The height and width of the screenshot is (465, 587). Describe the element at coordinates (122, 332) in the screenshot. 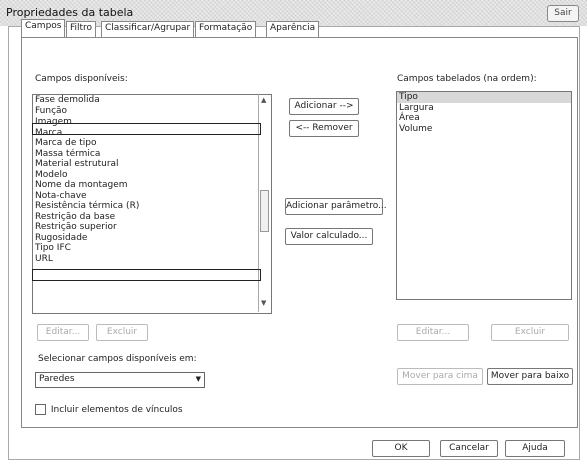

I see `delete-available-button: Excluir` at that location.